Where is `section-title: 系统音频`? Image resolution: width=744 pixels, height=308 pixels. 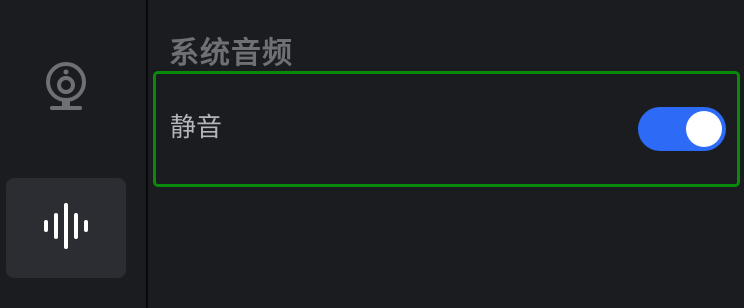
section-title: 系统音频 is located at coordinates (231, 53).